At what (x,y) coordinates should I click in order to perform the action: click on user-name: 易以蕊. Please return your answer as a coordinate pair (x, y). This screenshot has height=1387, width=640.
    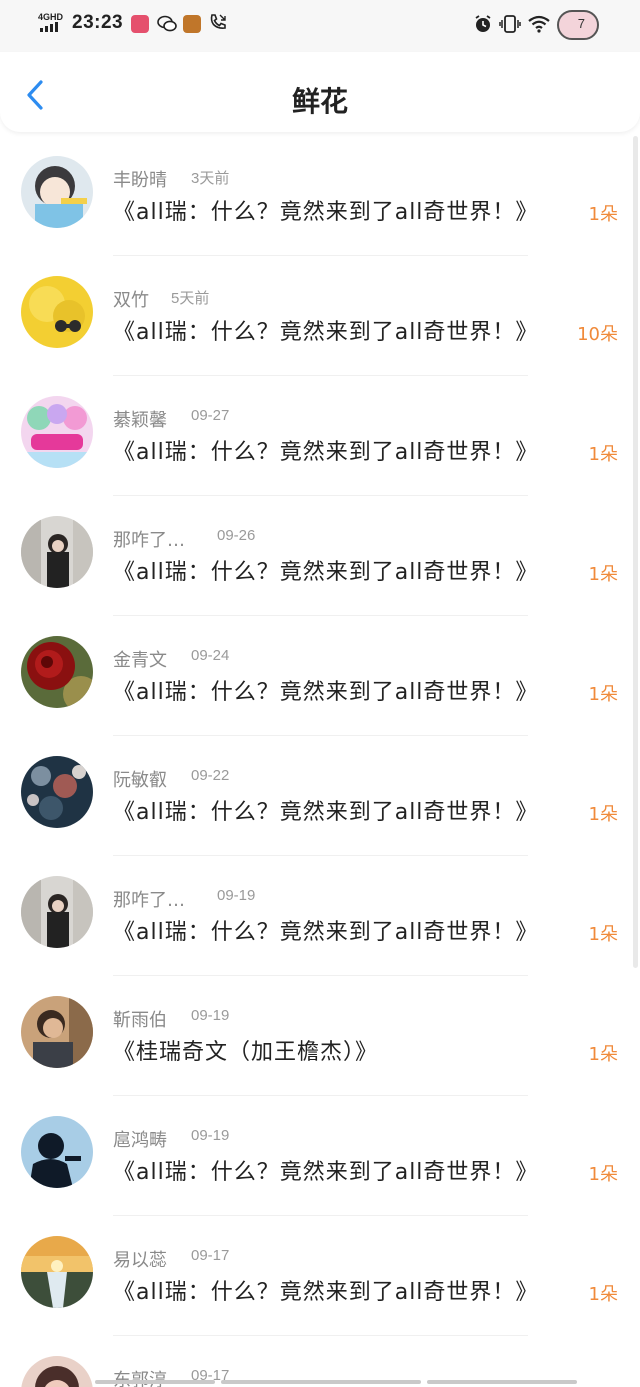
    Looking at the image, I should click on (140, 1260).